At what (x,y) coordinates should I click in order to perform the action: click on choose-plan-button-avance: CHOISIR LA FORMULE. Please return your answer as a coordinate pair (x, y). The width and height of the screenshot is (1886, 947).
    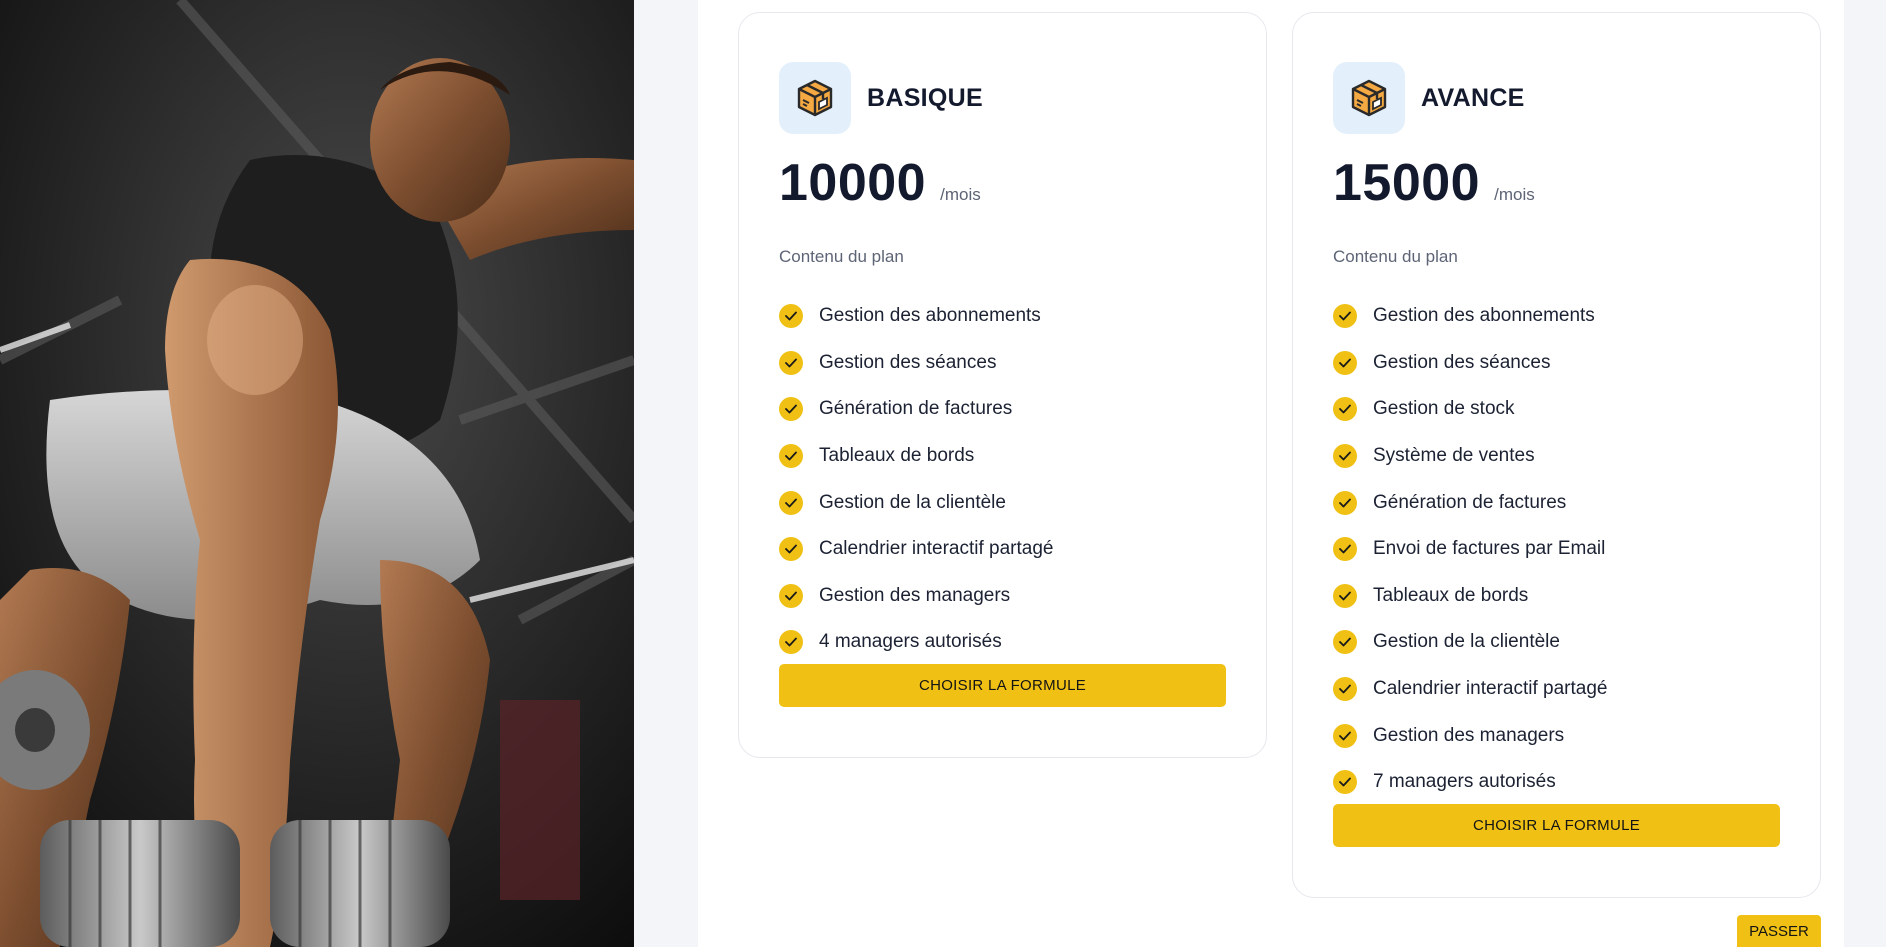
    Looking at the image, I should click on (1556, 825).